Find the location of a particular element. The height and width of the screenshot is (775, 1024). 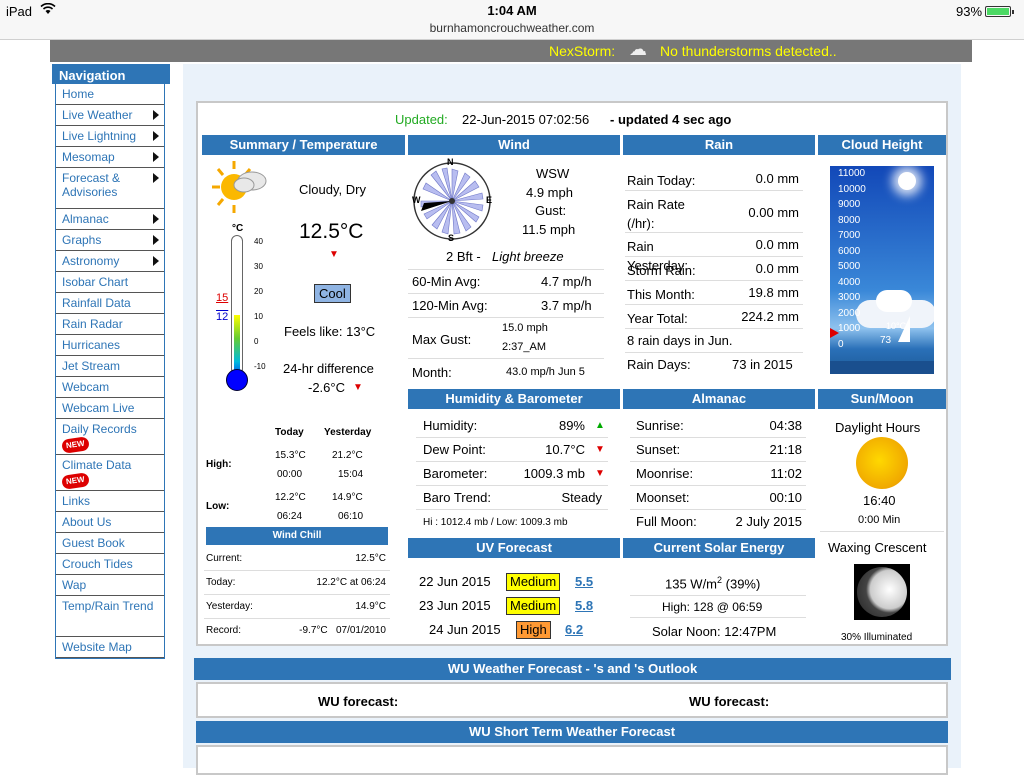

uv-index-link: 6.2 is located at coordinates (574, 629).